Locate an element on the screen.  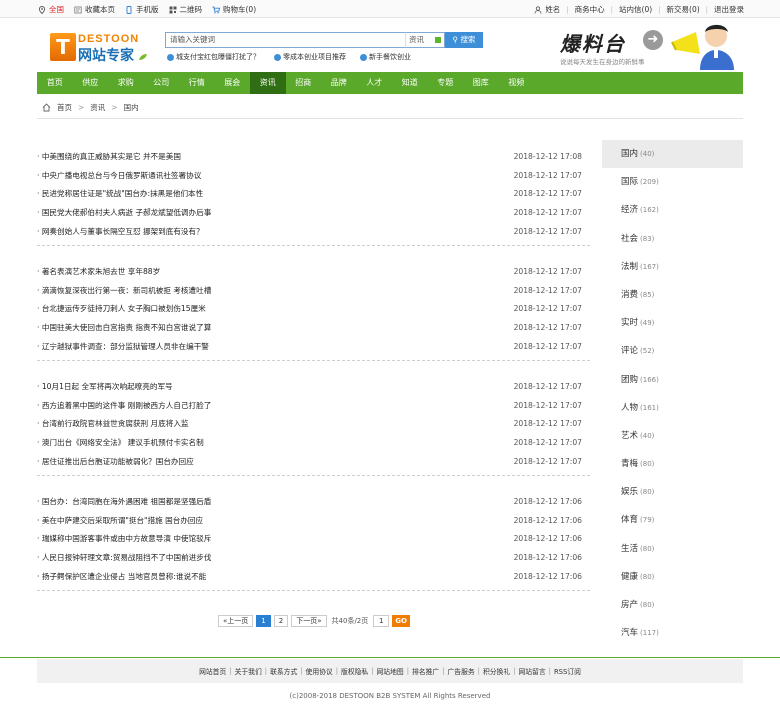
news-title-link: · 澳门出台《网络安全法》 建议手机预付卡实名制 is located at coordinates (120, 442).